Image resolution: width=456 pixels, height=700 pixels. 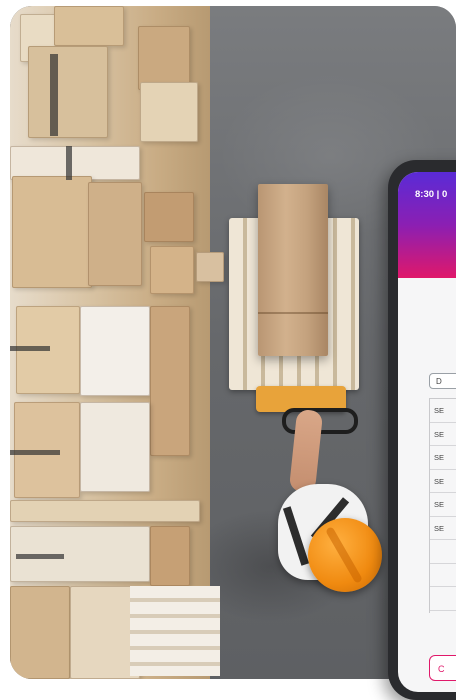 I want to click on phone-screen: 8:30 | 0 D SE SE SE SE SE SE C, so click(x=427, y=432).